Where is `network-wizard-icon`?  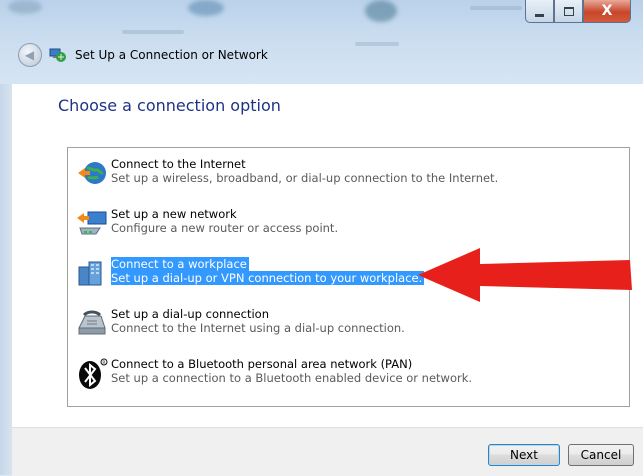
network-wizard-icon is located at coordinates (57, 55).